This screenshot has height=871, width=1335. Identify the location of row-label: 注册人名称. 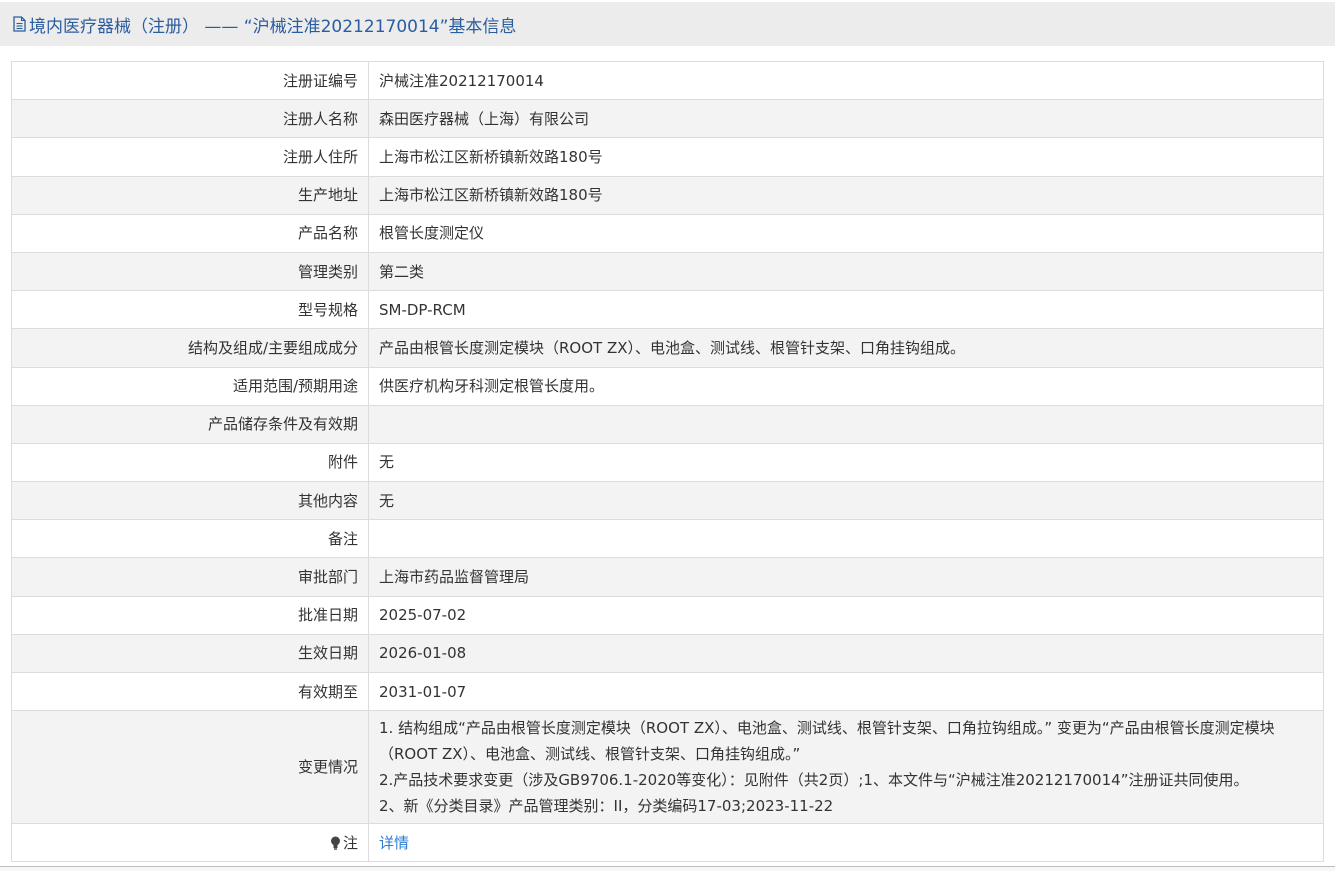
(190, 119).